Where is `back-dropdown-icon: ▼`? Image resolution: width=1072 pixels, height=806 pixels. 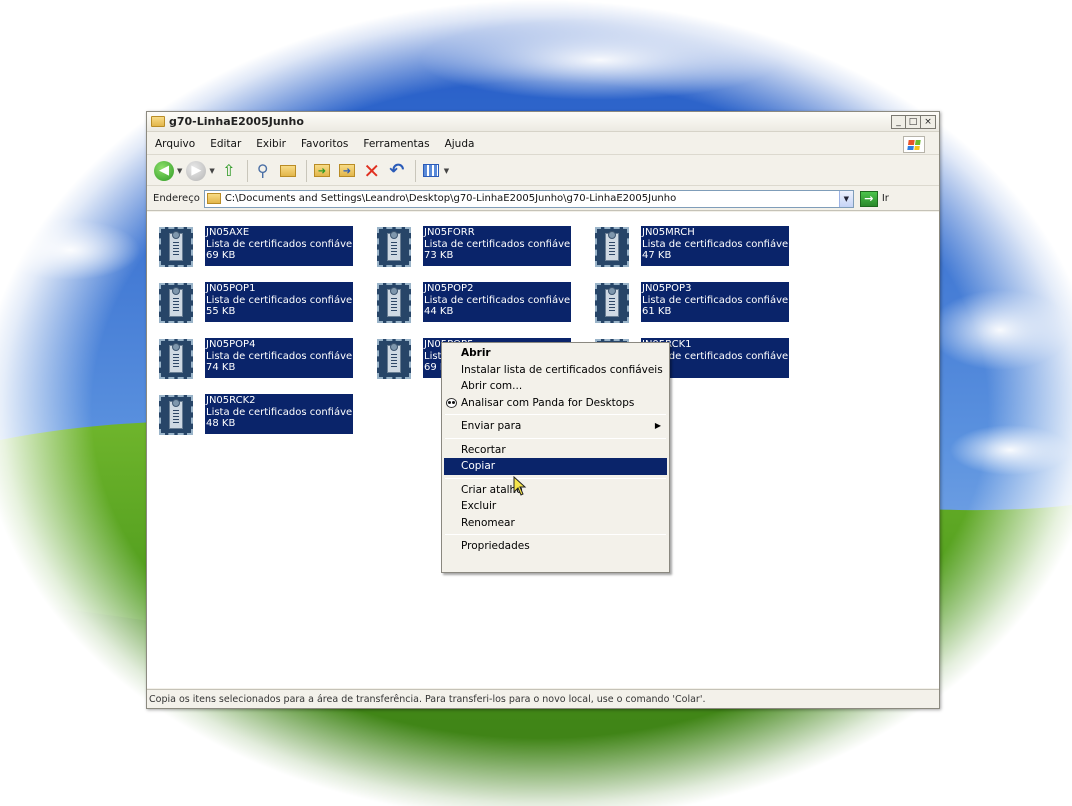 back-dropdown-icon: ▼ is located at coordinates (179, 171).